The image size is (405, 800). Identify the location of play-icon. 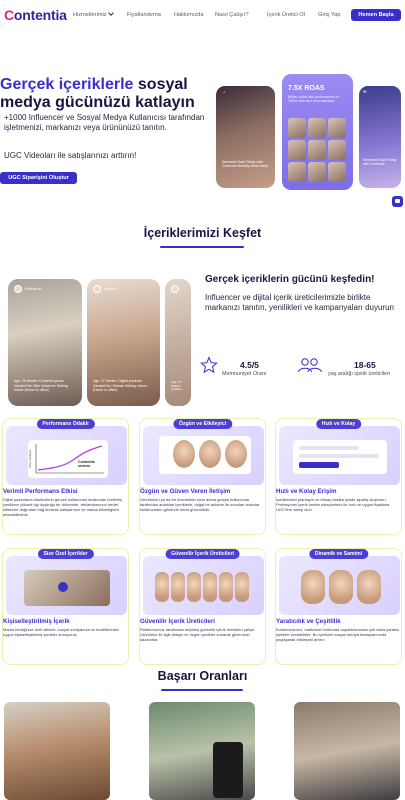
(63, 587).